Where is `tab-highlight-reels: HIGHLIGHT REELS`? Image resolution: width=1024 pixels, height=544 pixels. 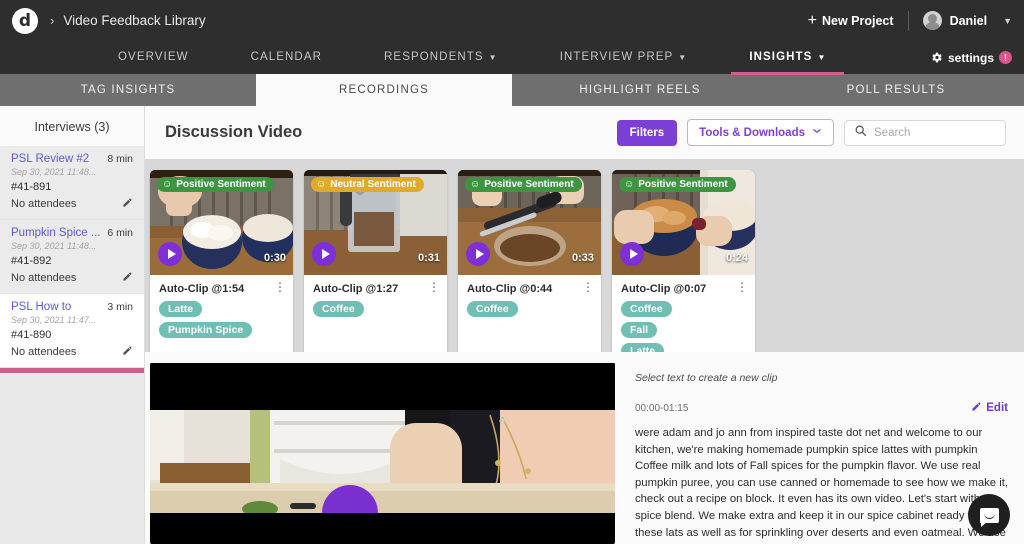 tab-highlight-reels: HIGHLIGHT REELS is located at coordinates (640, 90).